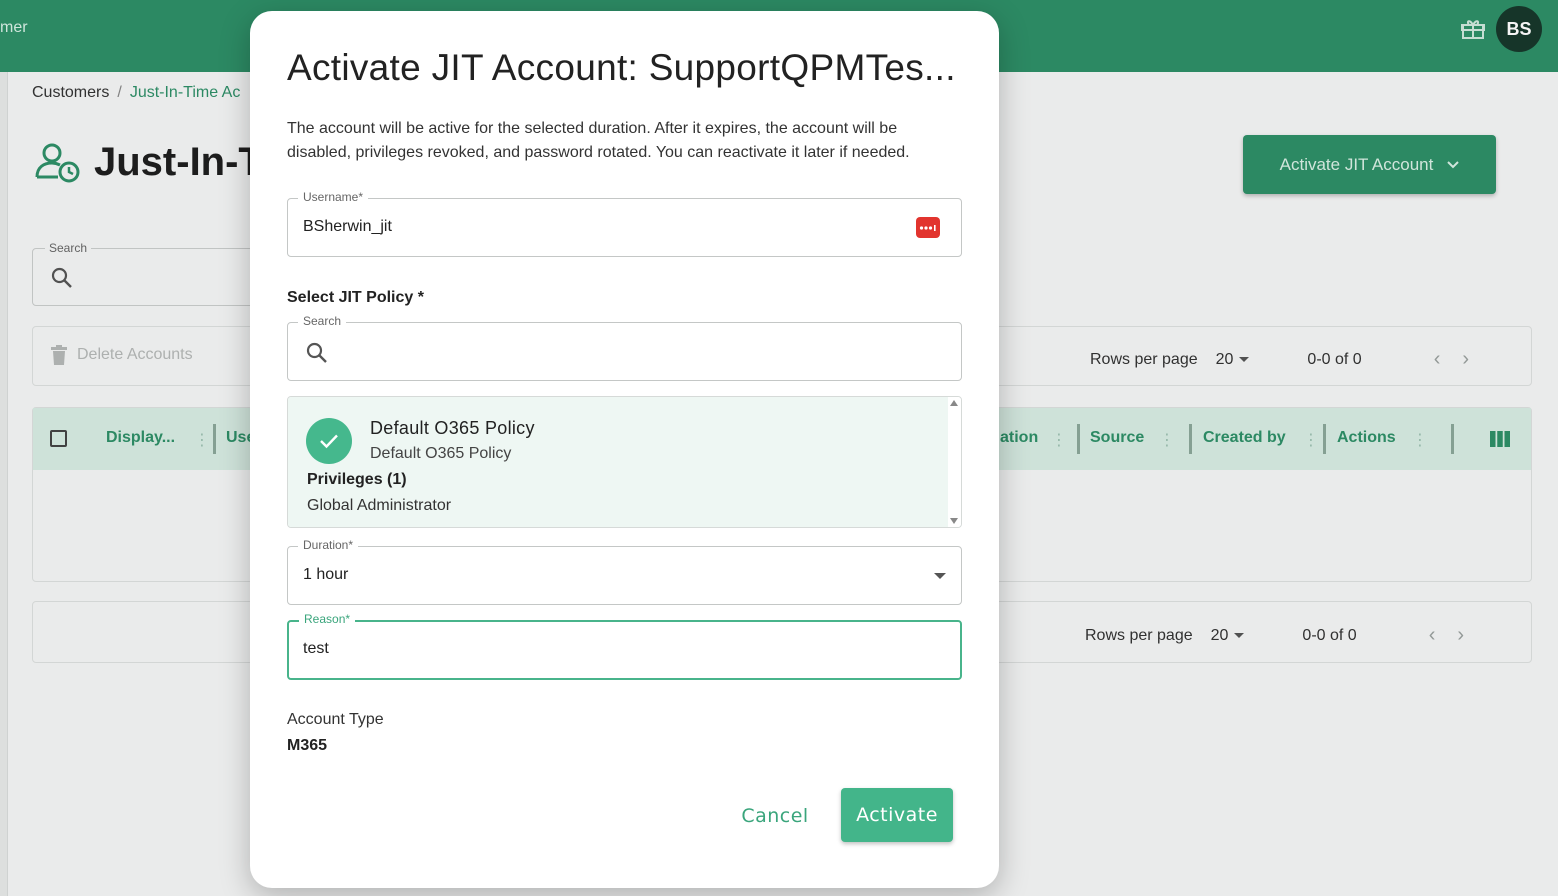 This screenshot has height=896, width=1558. I want to click on policy-section-label: Select JIT Policy *, so click(355, 297).